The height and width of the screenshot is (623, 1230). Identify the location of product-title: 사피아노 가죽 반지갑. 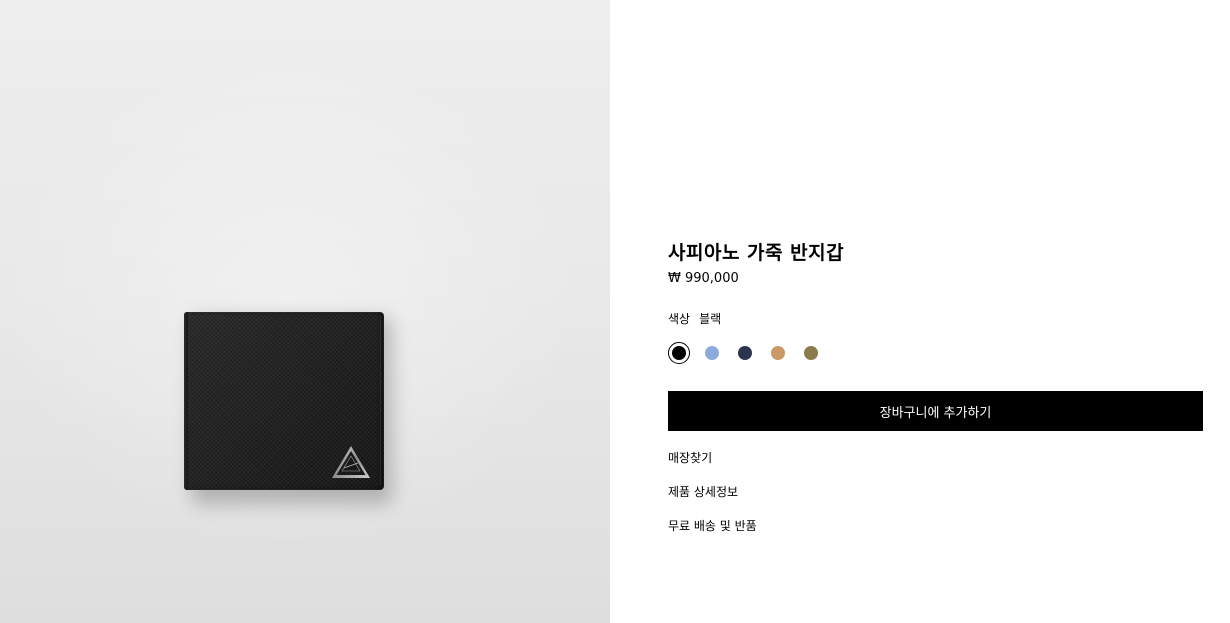
(756, 253).